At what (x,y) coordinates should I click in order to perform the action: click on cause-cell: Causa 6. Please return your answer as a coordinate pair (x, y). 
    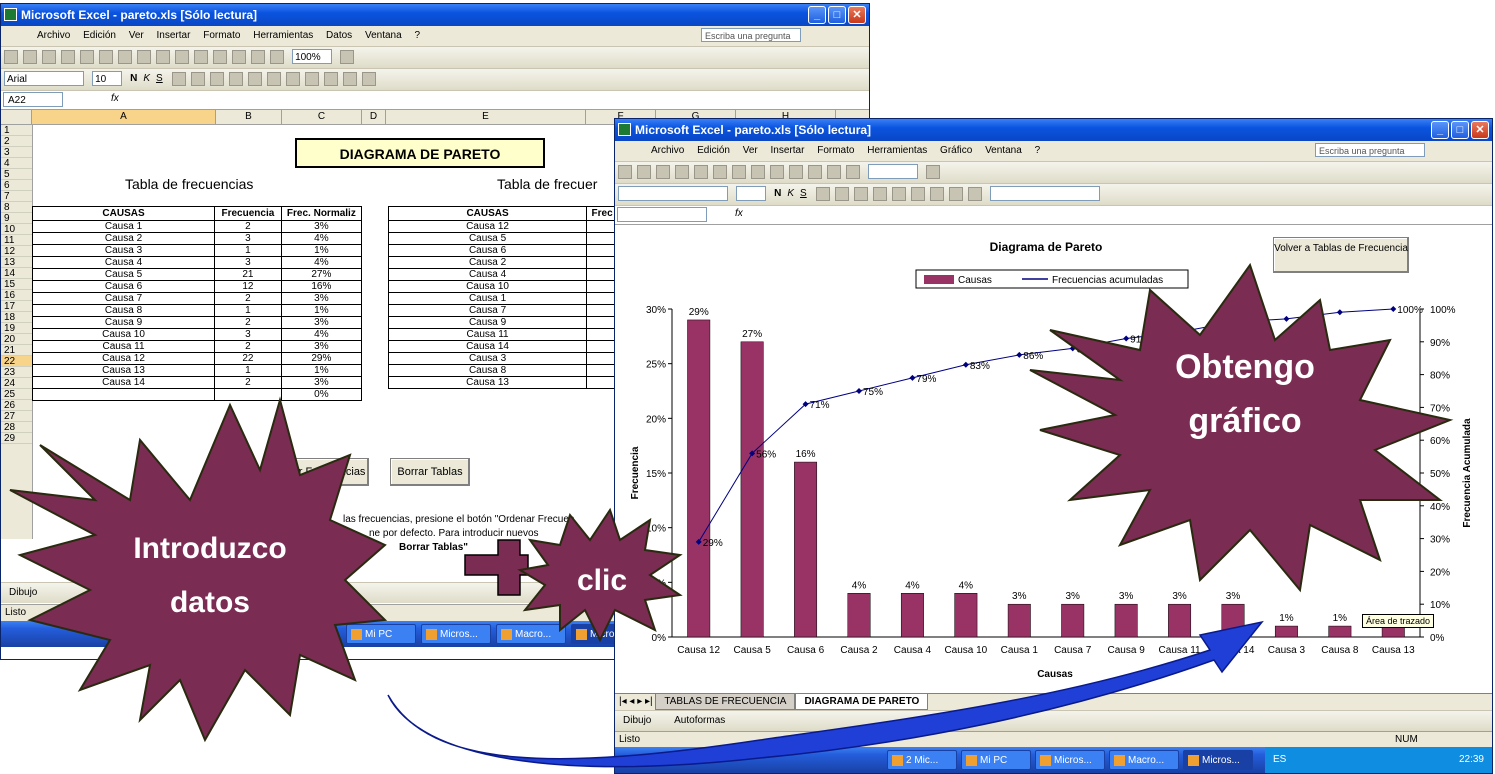
    Looking at the image, I should click on (123, 286).